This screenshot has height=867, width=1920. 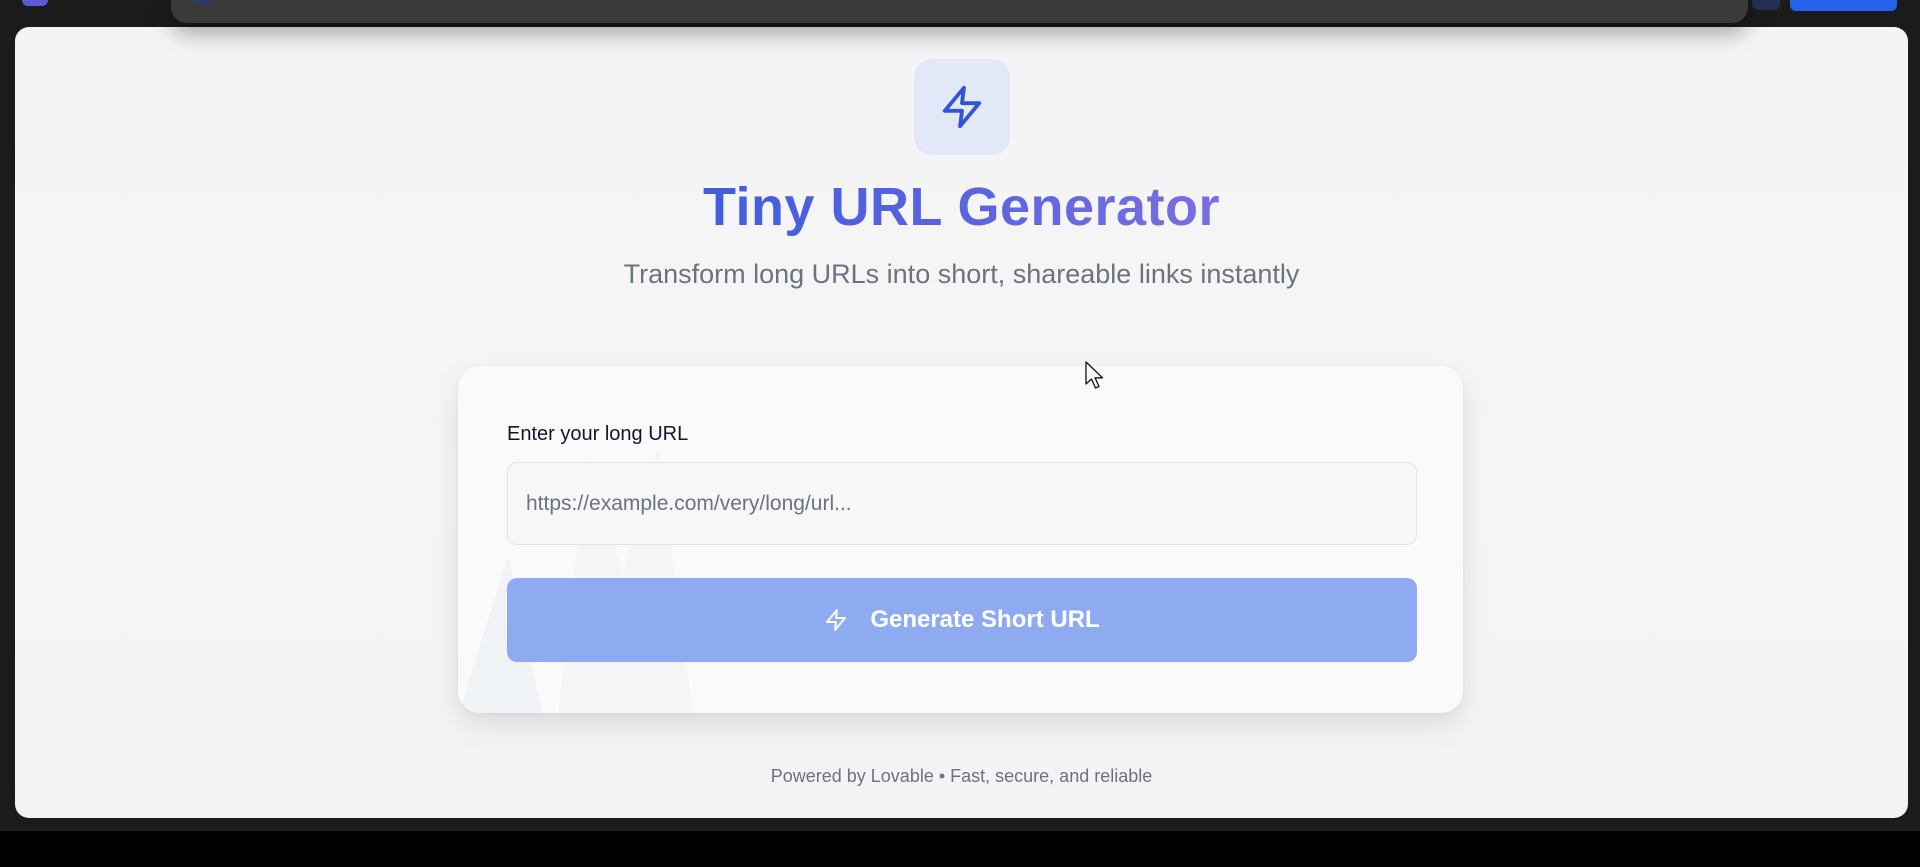 I want to click on generate-short-url-button: Generate Short URL, so click(x=962, y=620).